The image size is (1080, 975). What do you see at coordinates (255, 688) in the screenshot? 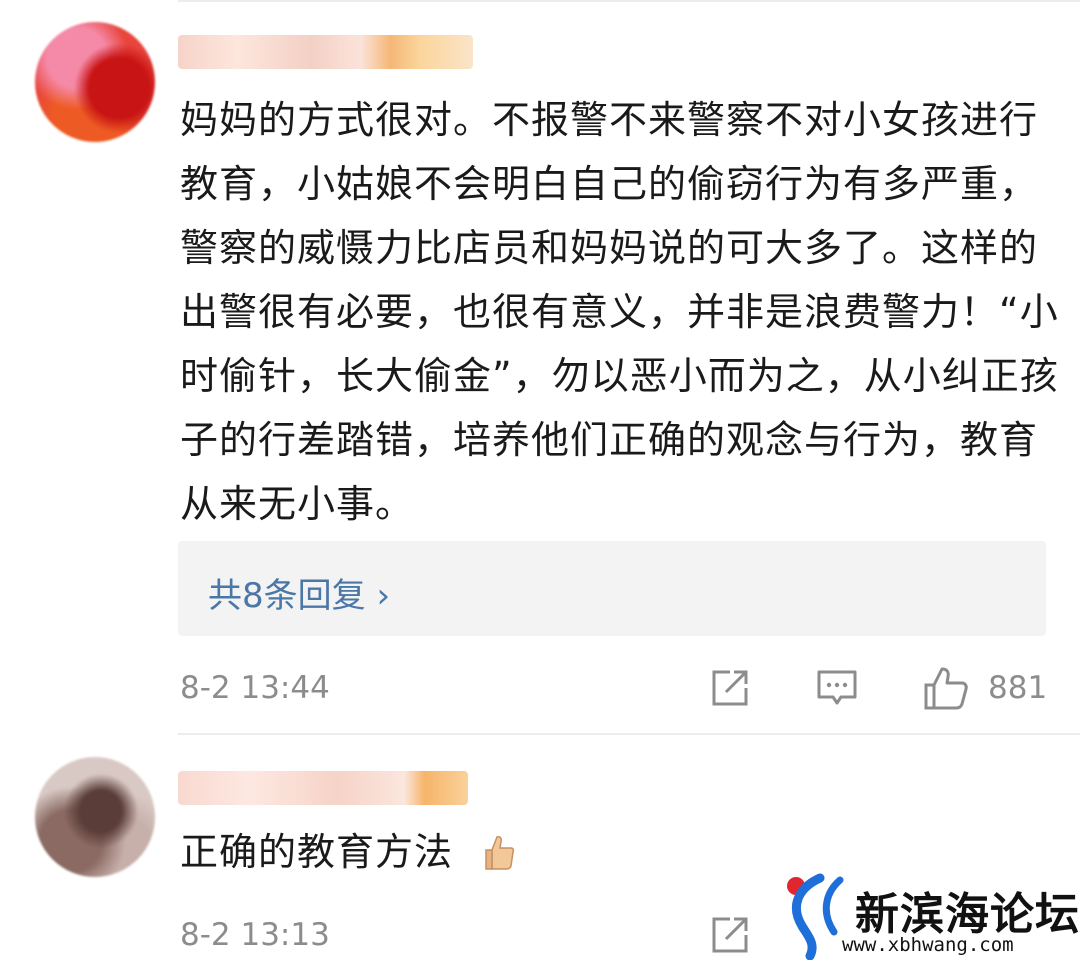
I see `comment-timestamp: 8-2 13:44` at bounding box center [255, 688].